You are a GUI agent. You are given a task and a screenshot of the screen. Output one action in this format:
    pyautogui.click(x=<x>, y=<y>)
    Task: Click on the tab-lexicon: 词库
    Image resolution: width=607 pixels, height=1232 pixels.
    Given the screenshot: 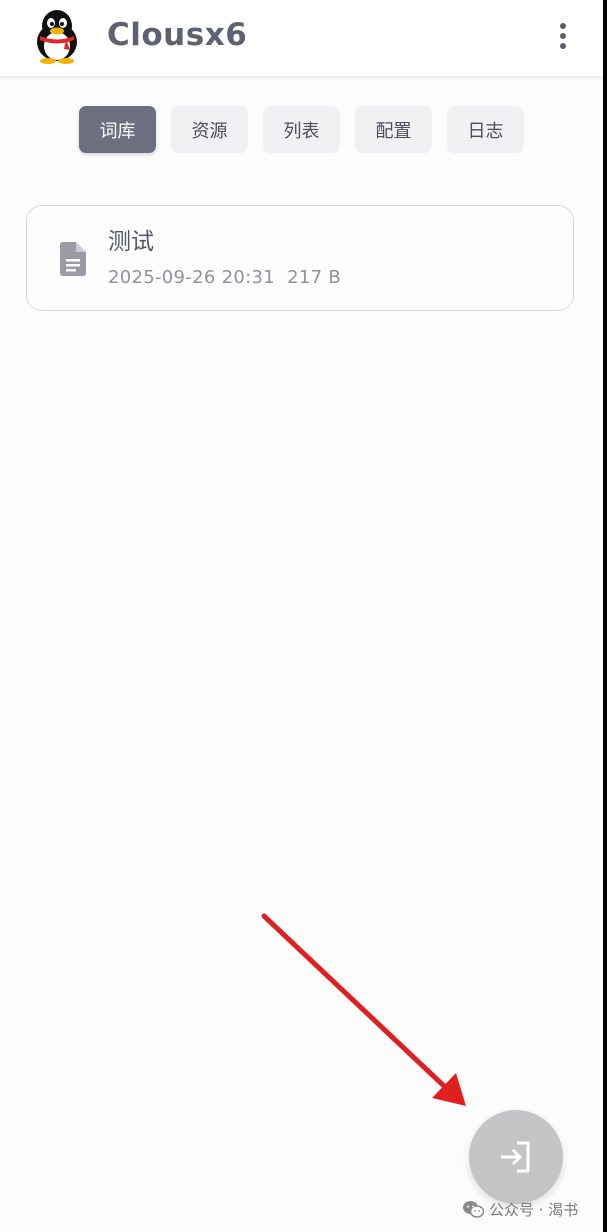 What is the action you would take?
    pyautogui.click(x=117, y=129)
    